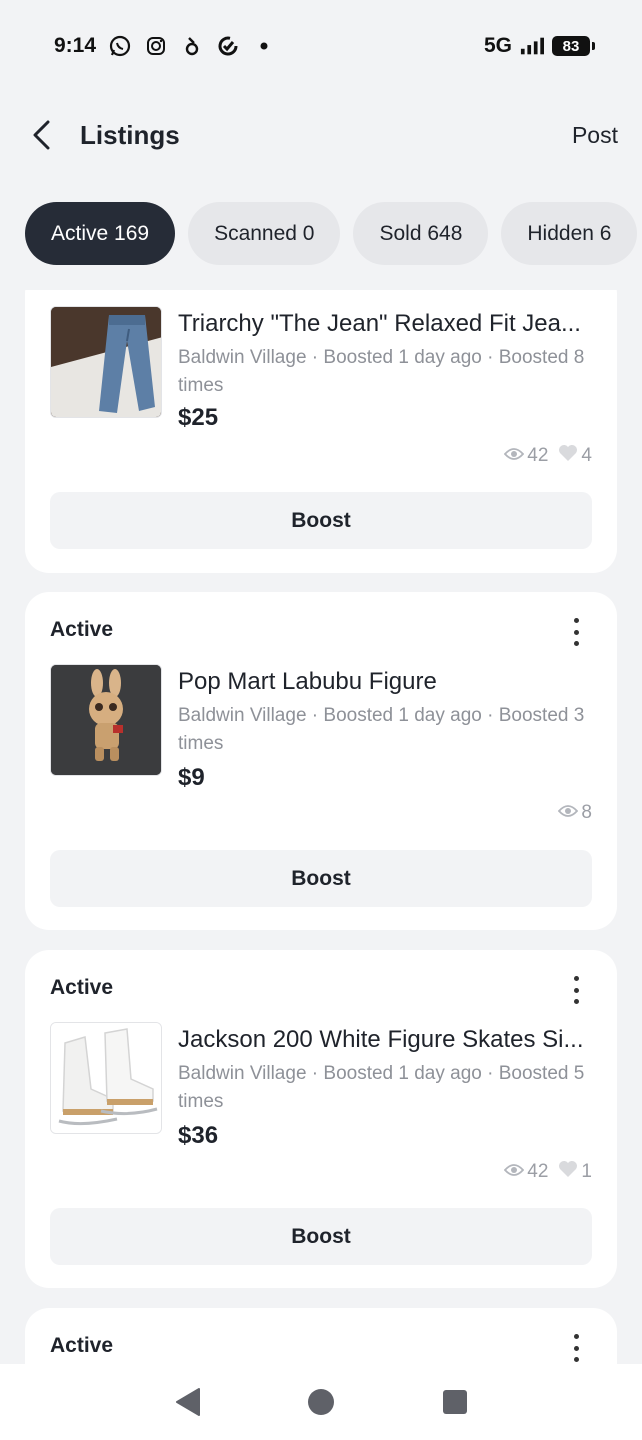  Describe the element at coordinates (321, 1336) in the screenshot. I see `listing-card: Active` at that location.